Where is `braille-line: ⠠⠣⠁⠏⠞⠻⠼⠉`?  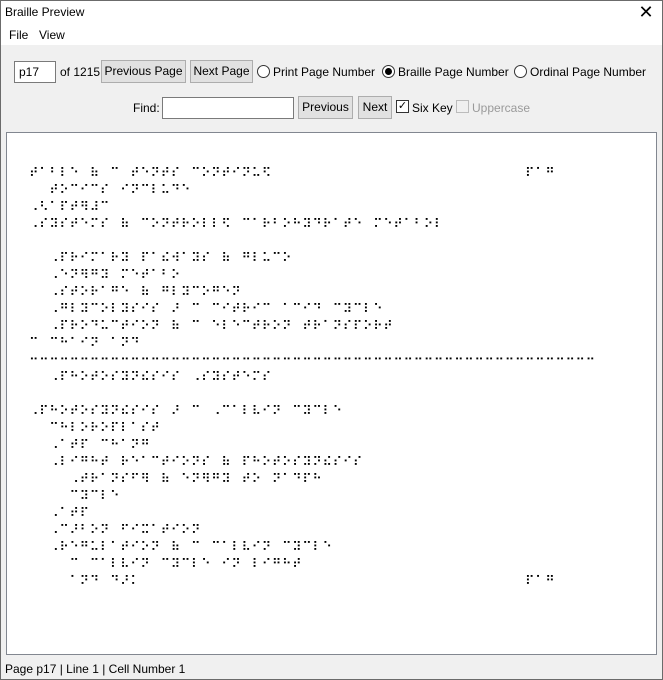 braille-line: ⠠⠣⠁⠏⠞⠻⠼⠉ is located at coordinates (69, 207).